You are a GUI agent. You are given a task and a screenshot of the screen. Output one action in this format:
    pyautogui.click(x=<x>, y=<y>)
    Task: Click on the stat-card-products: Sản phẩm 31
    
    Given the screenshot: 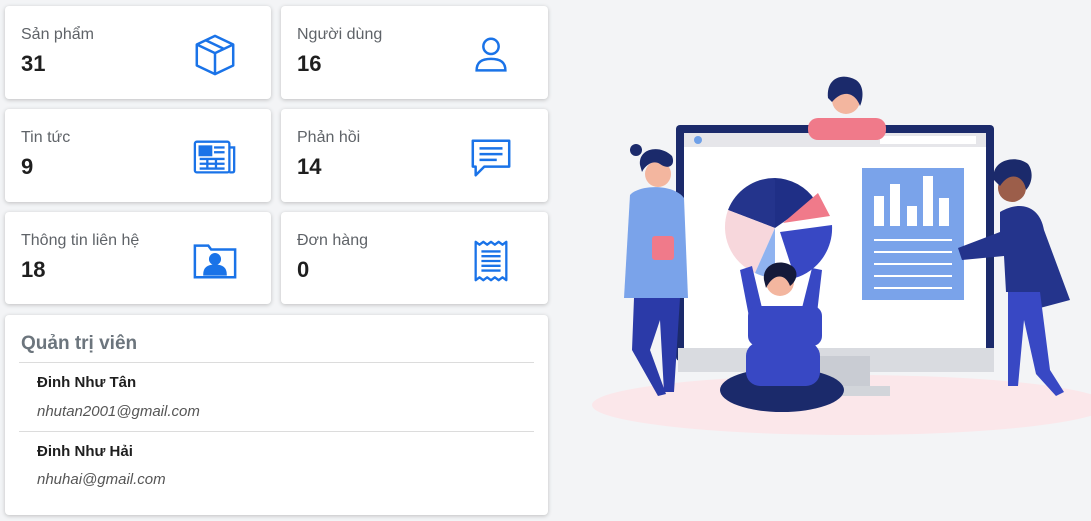 What is the action you would take?
    pyautogui.click(x=138, y=52)
    